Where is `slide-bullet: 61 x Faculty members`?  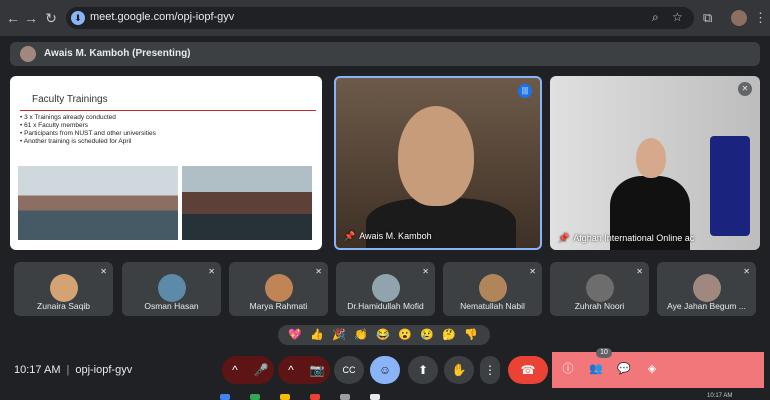 slide-bullet: 61 x Faculty members is located at coordinates (90, 126).